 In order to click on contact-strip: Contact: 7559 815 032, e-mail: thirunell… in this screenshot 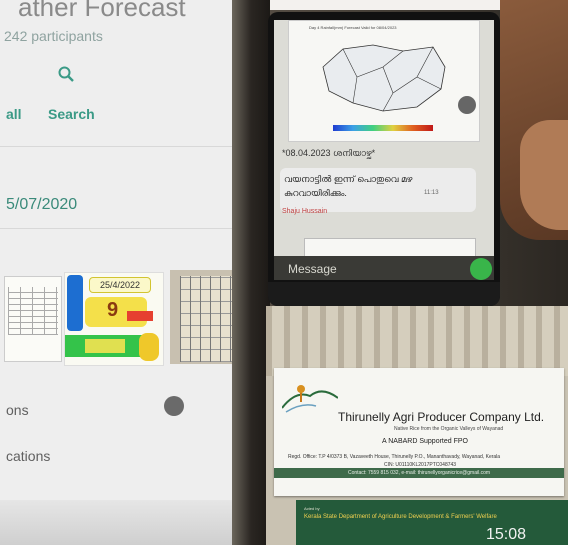, I will do `click(419, 473)`.